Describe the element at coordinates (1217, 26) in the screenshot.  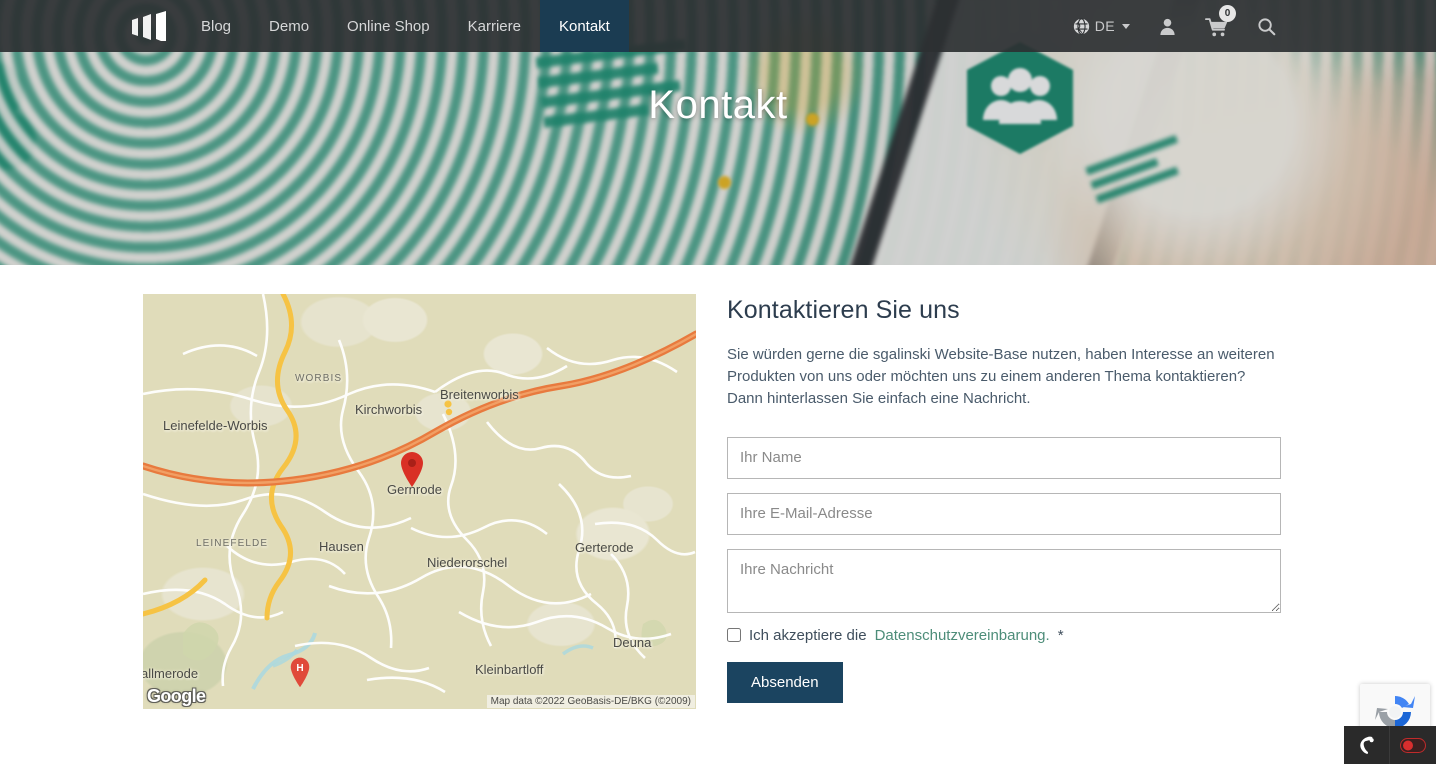
I see `cart-button: 0` at that location.